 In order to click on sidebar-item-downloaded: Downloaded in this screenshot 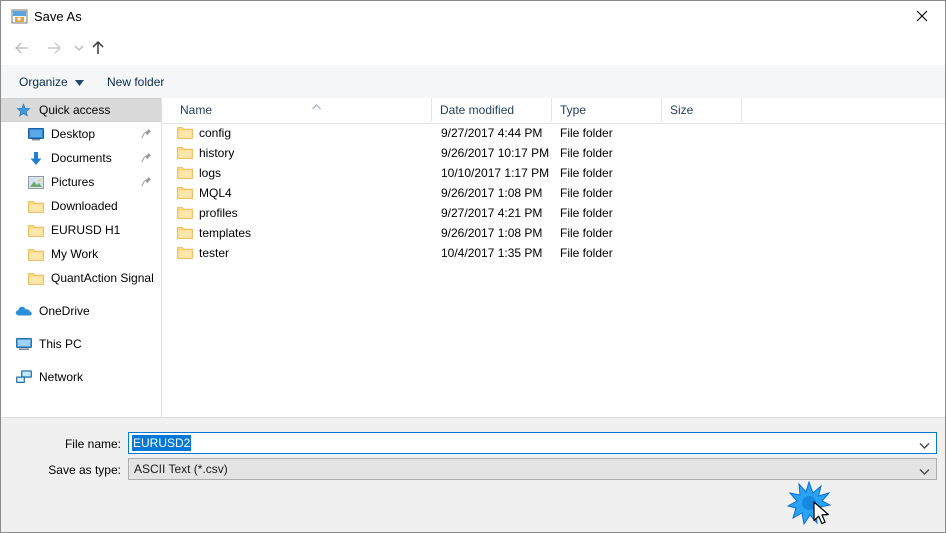, I will do `click(81, 206)`.